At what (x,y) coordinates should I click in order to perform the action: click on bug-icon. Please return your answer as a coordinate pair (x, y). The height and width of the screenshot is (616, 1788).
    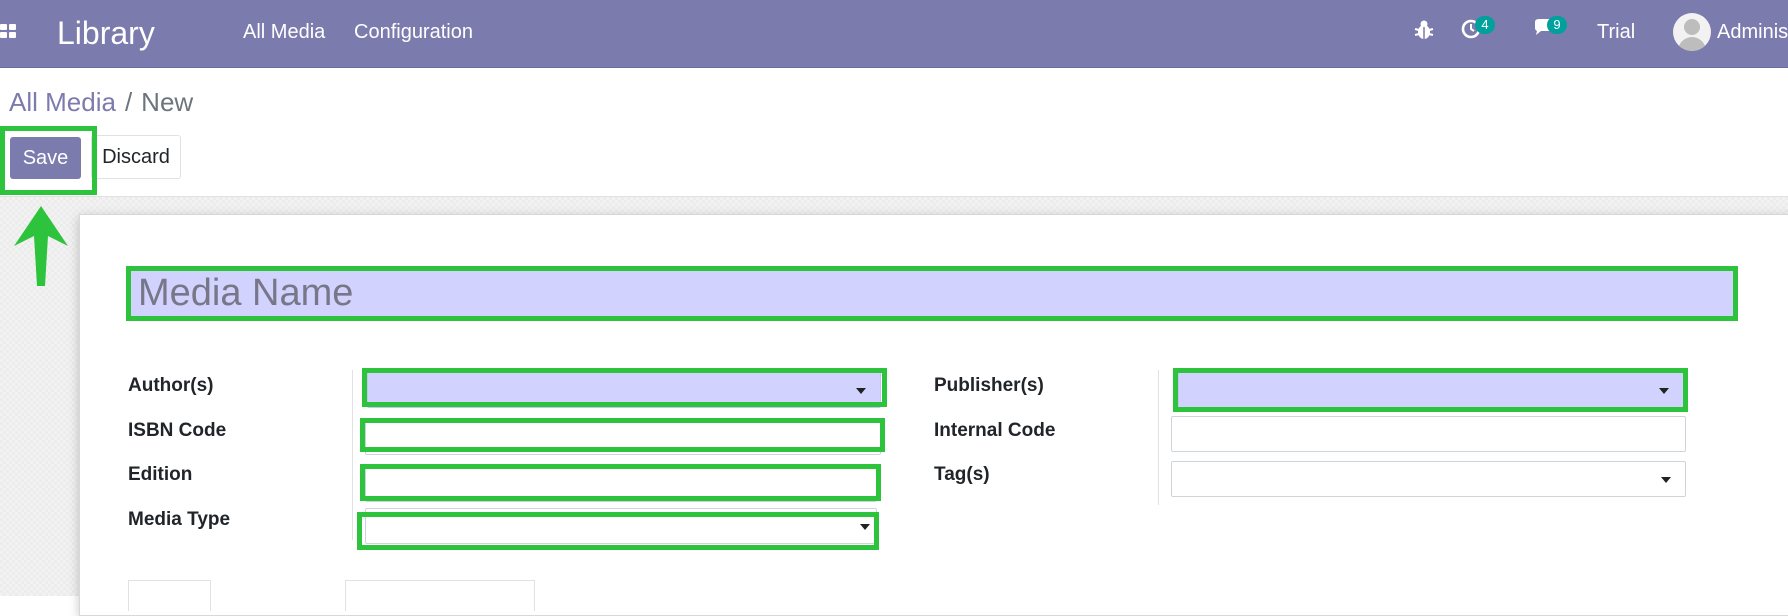
    Looking at the image, I should click on (1428, 33).